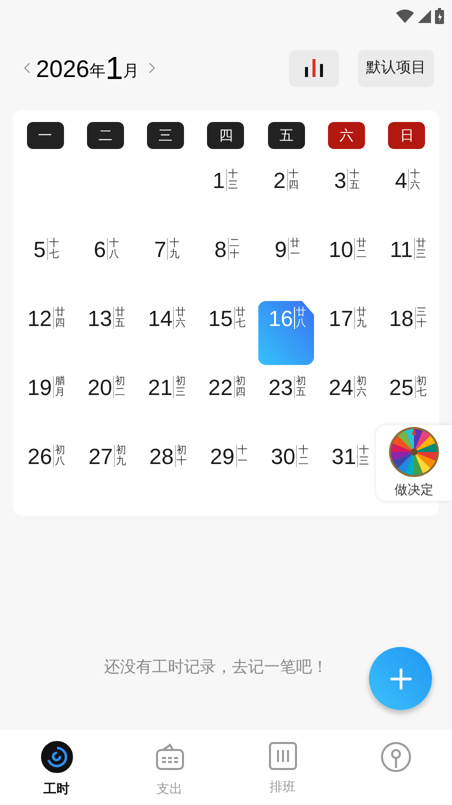 This screenshot has width=452, height=805. I want to click on lunar-date: 廿三, so click(419, 249).